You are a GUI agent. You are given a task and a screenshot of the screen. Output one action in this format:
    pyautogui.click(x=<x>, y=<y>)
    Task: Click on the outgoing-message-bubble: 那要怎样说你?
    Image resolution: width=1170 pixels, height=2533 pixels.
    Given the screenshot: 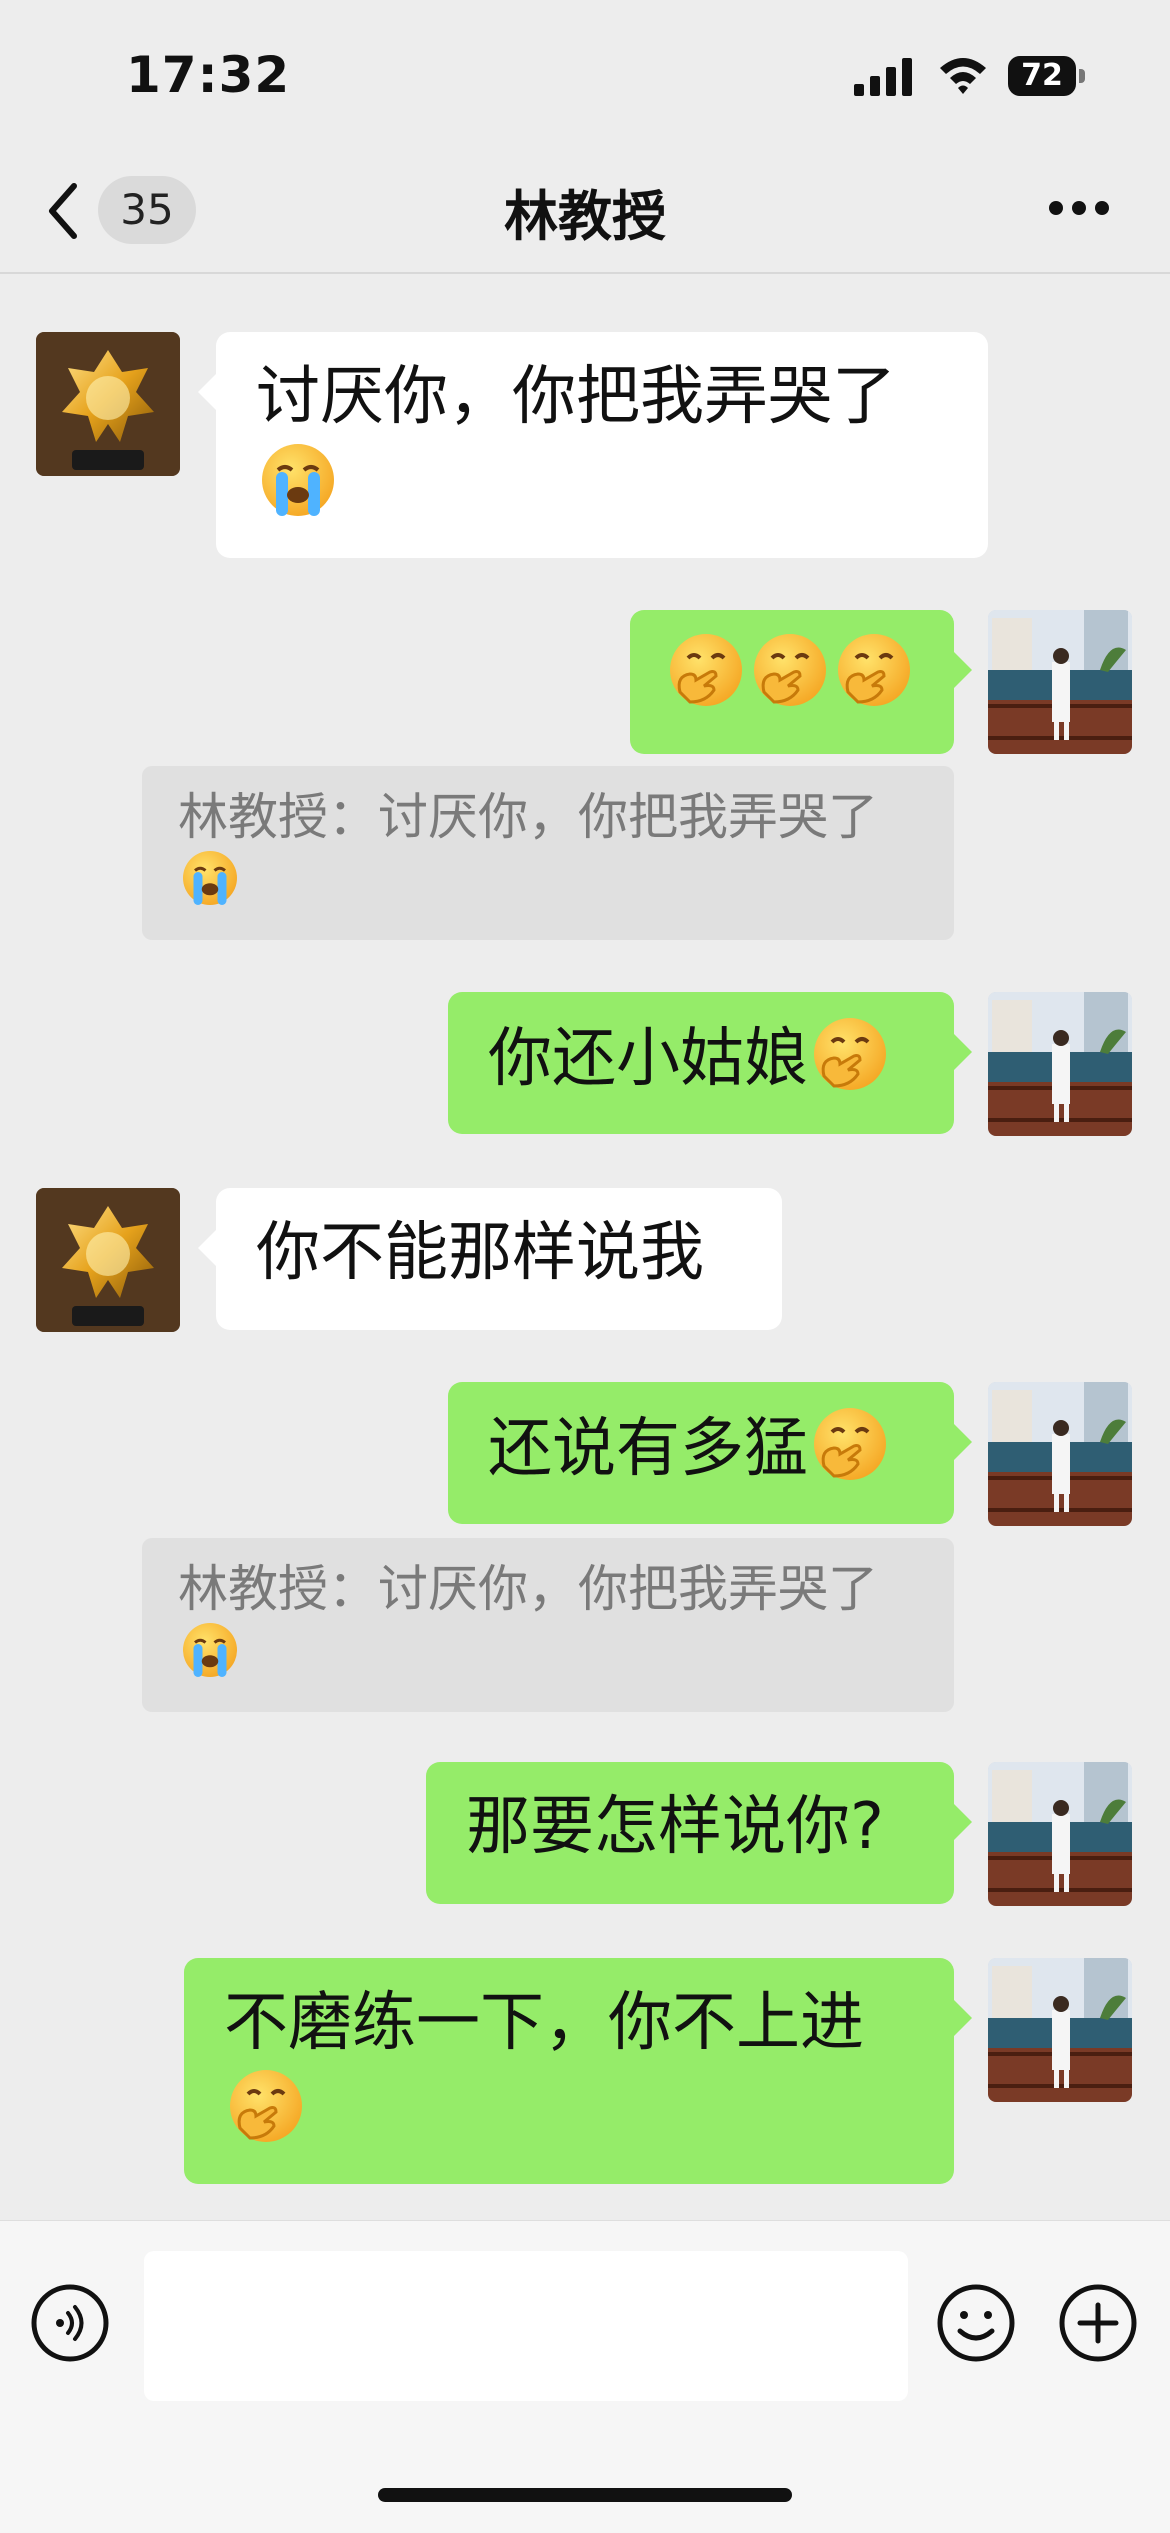 What is the action you would take?
    pyautogui.click(x=699, y=1833)
    